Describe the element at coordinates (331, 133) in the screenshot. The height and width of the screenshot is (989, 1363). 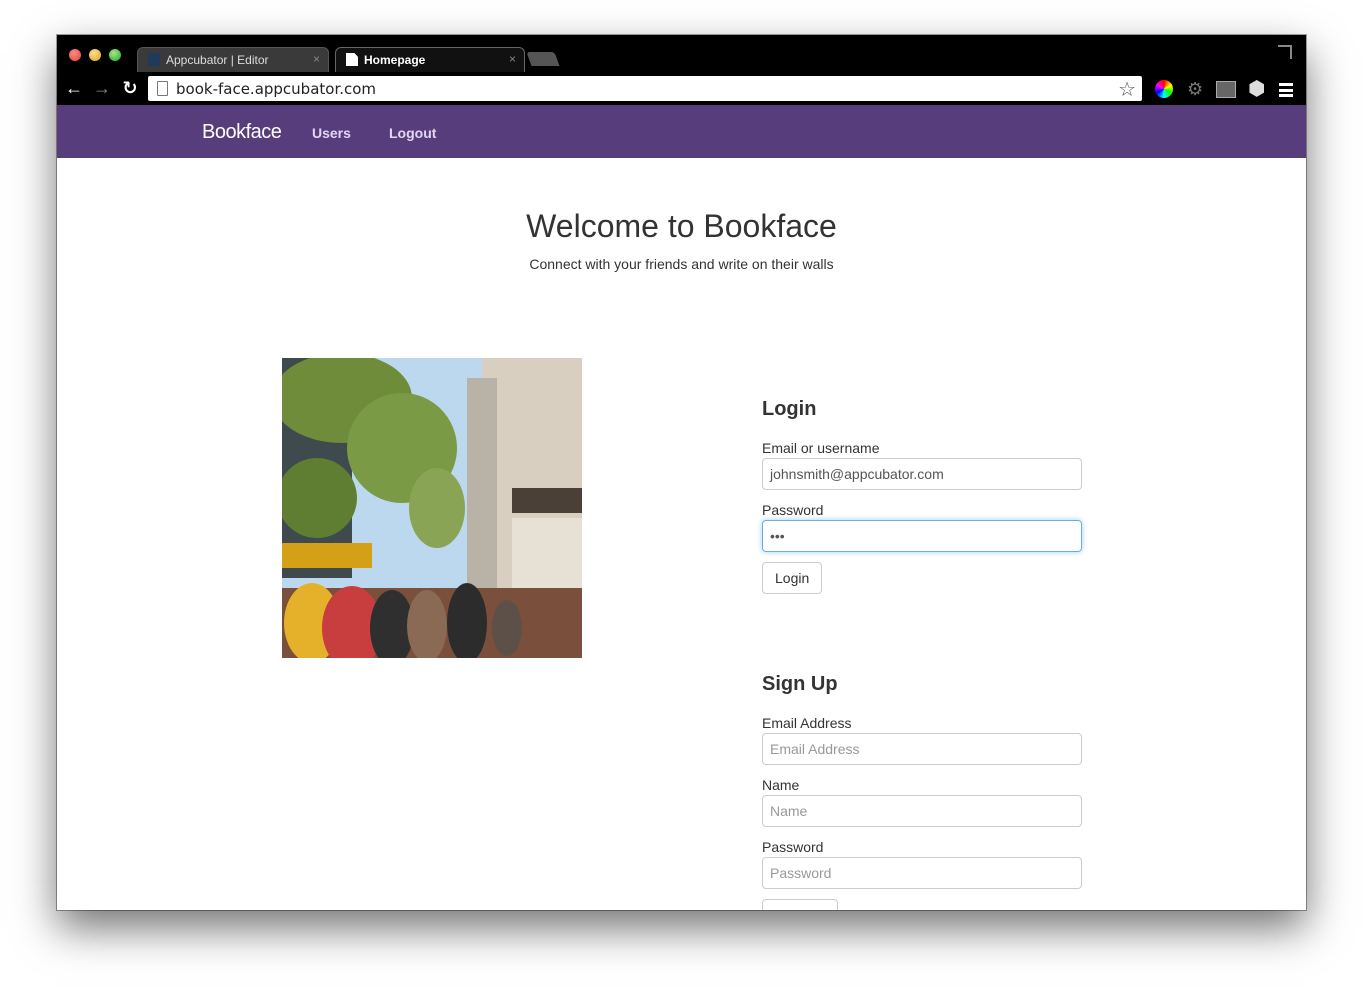
I see `nav-link-users: Users` at that location.